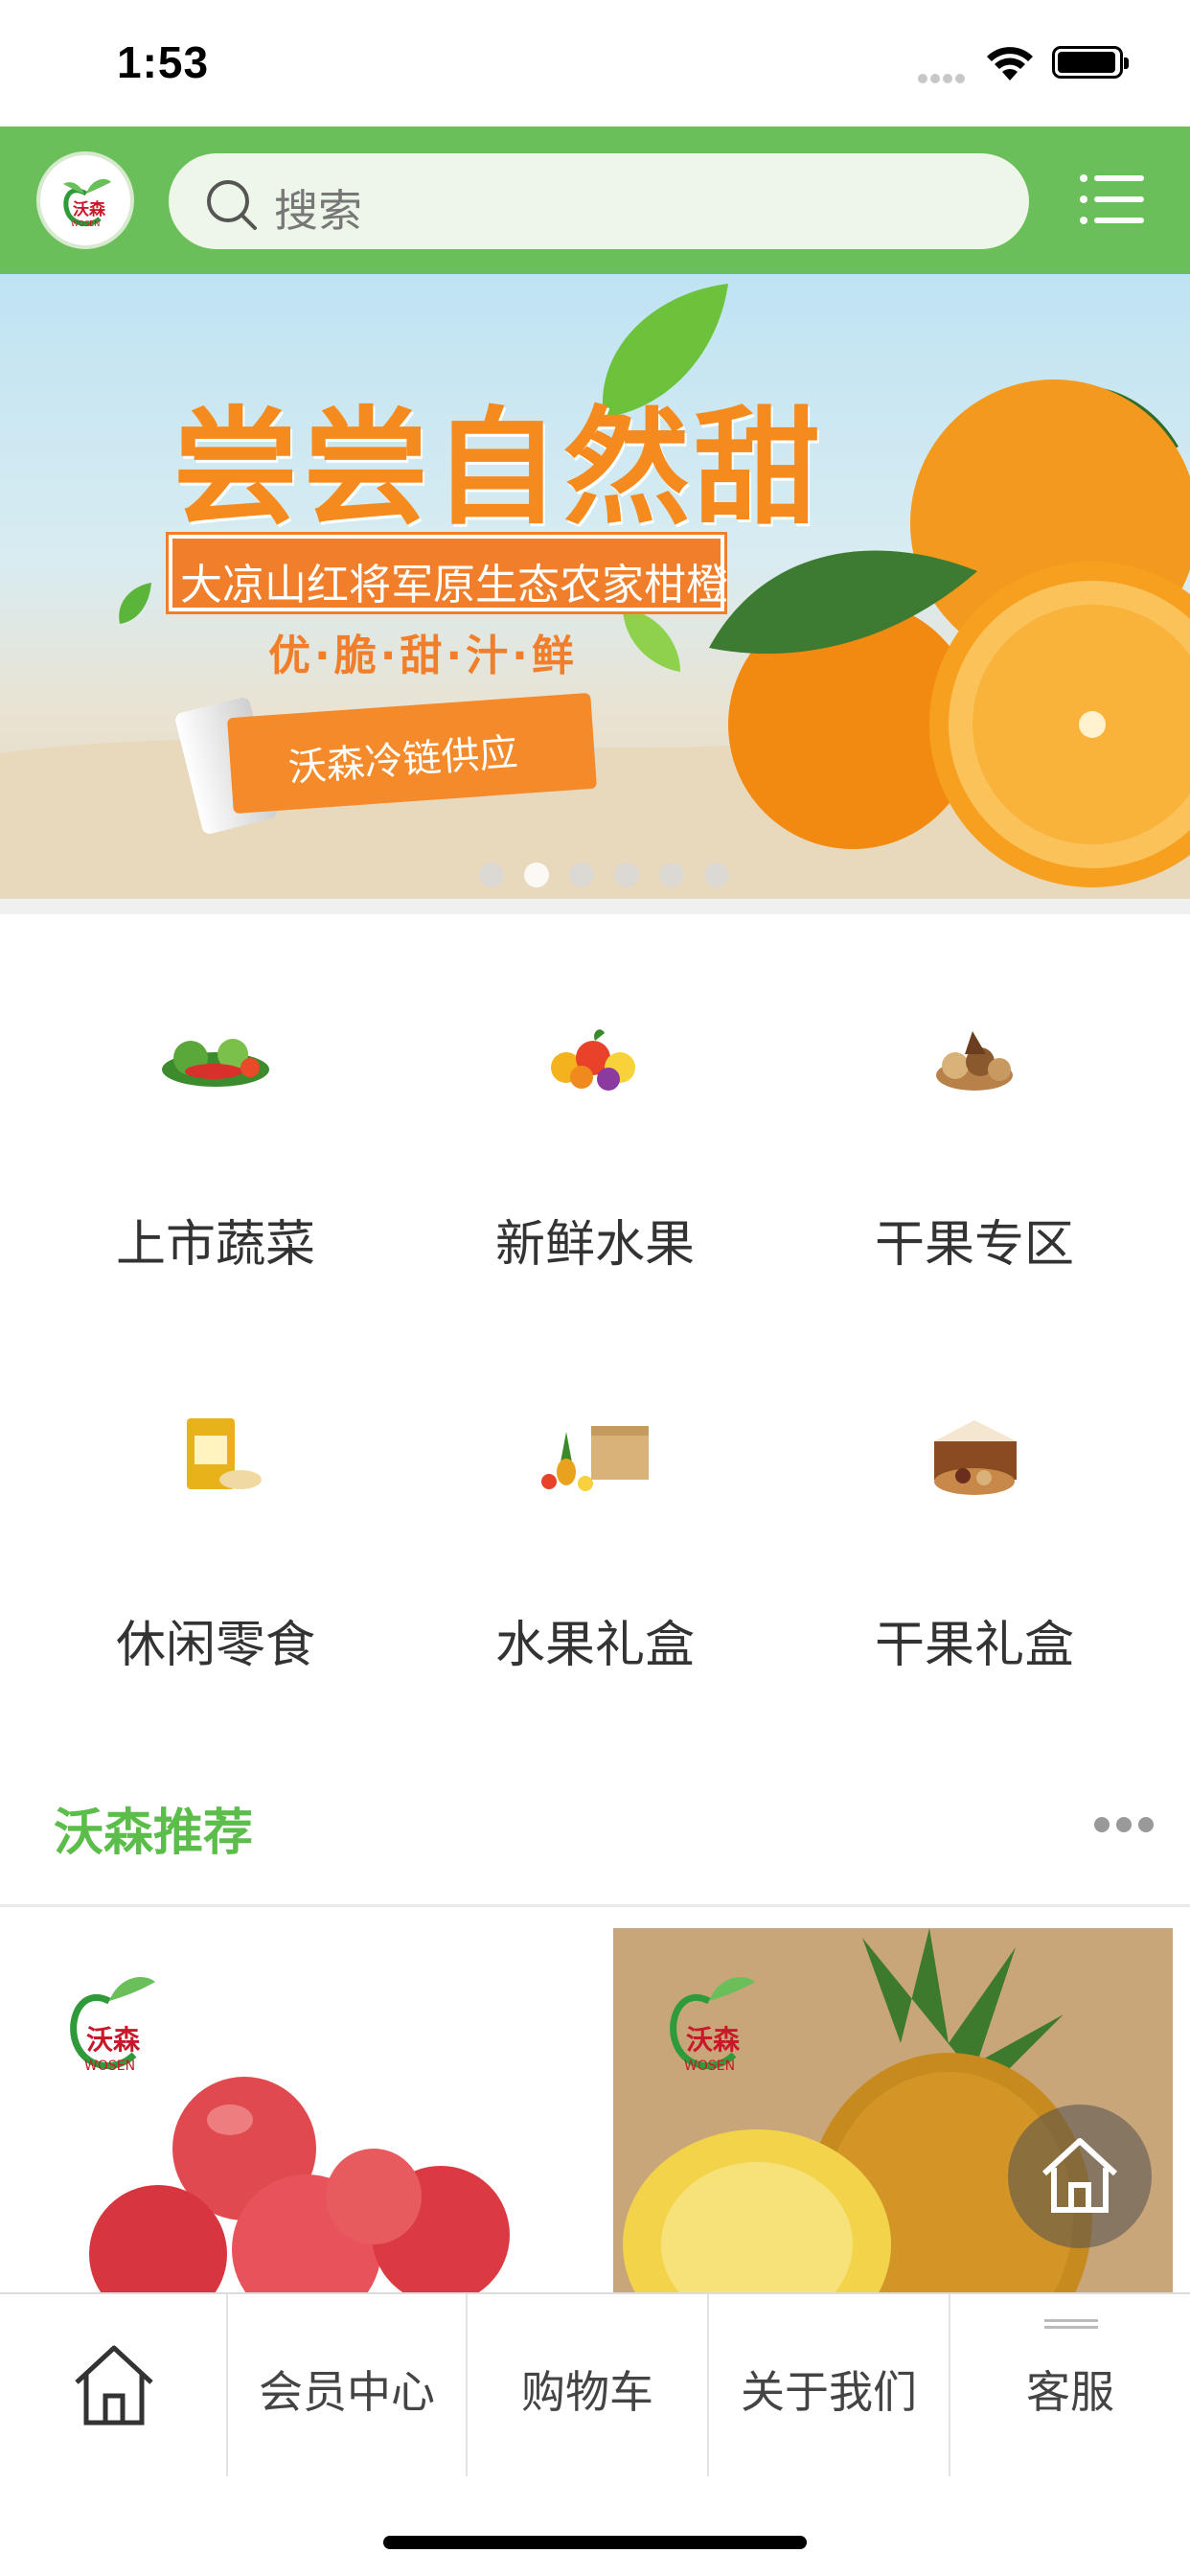 This screenshot has height=2576, width=1190. What do you see at coordinates (163, 62) in the screenshot?
I see `status-time: 1:53` at bounding box center [163, 62].